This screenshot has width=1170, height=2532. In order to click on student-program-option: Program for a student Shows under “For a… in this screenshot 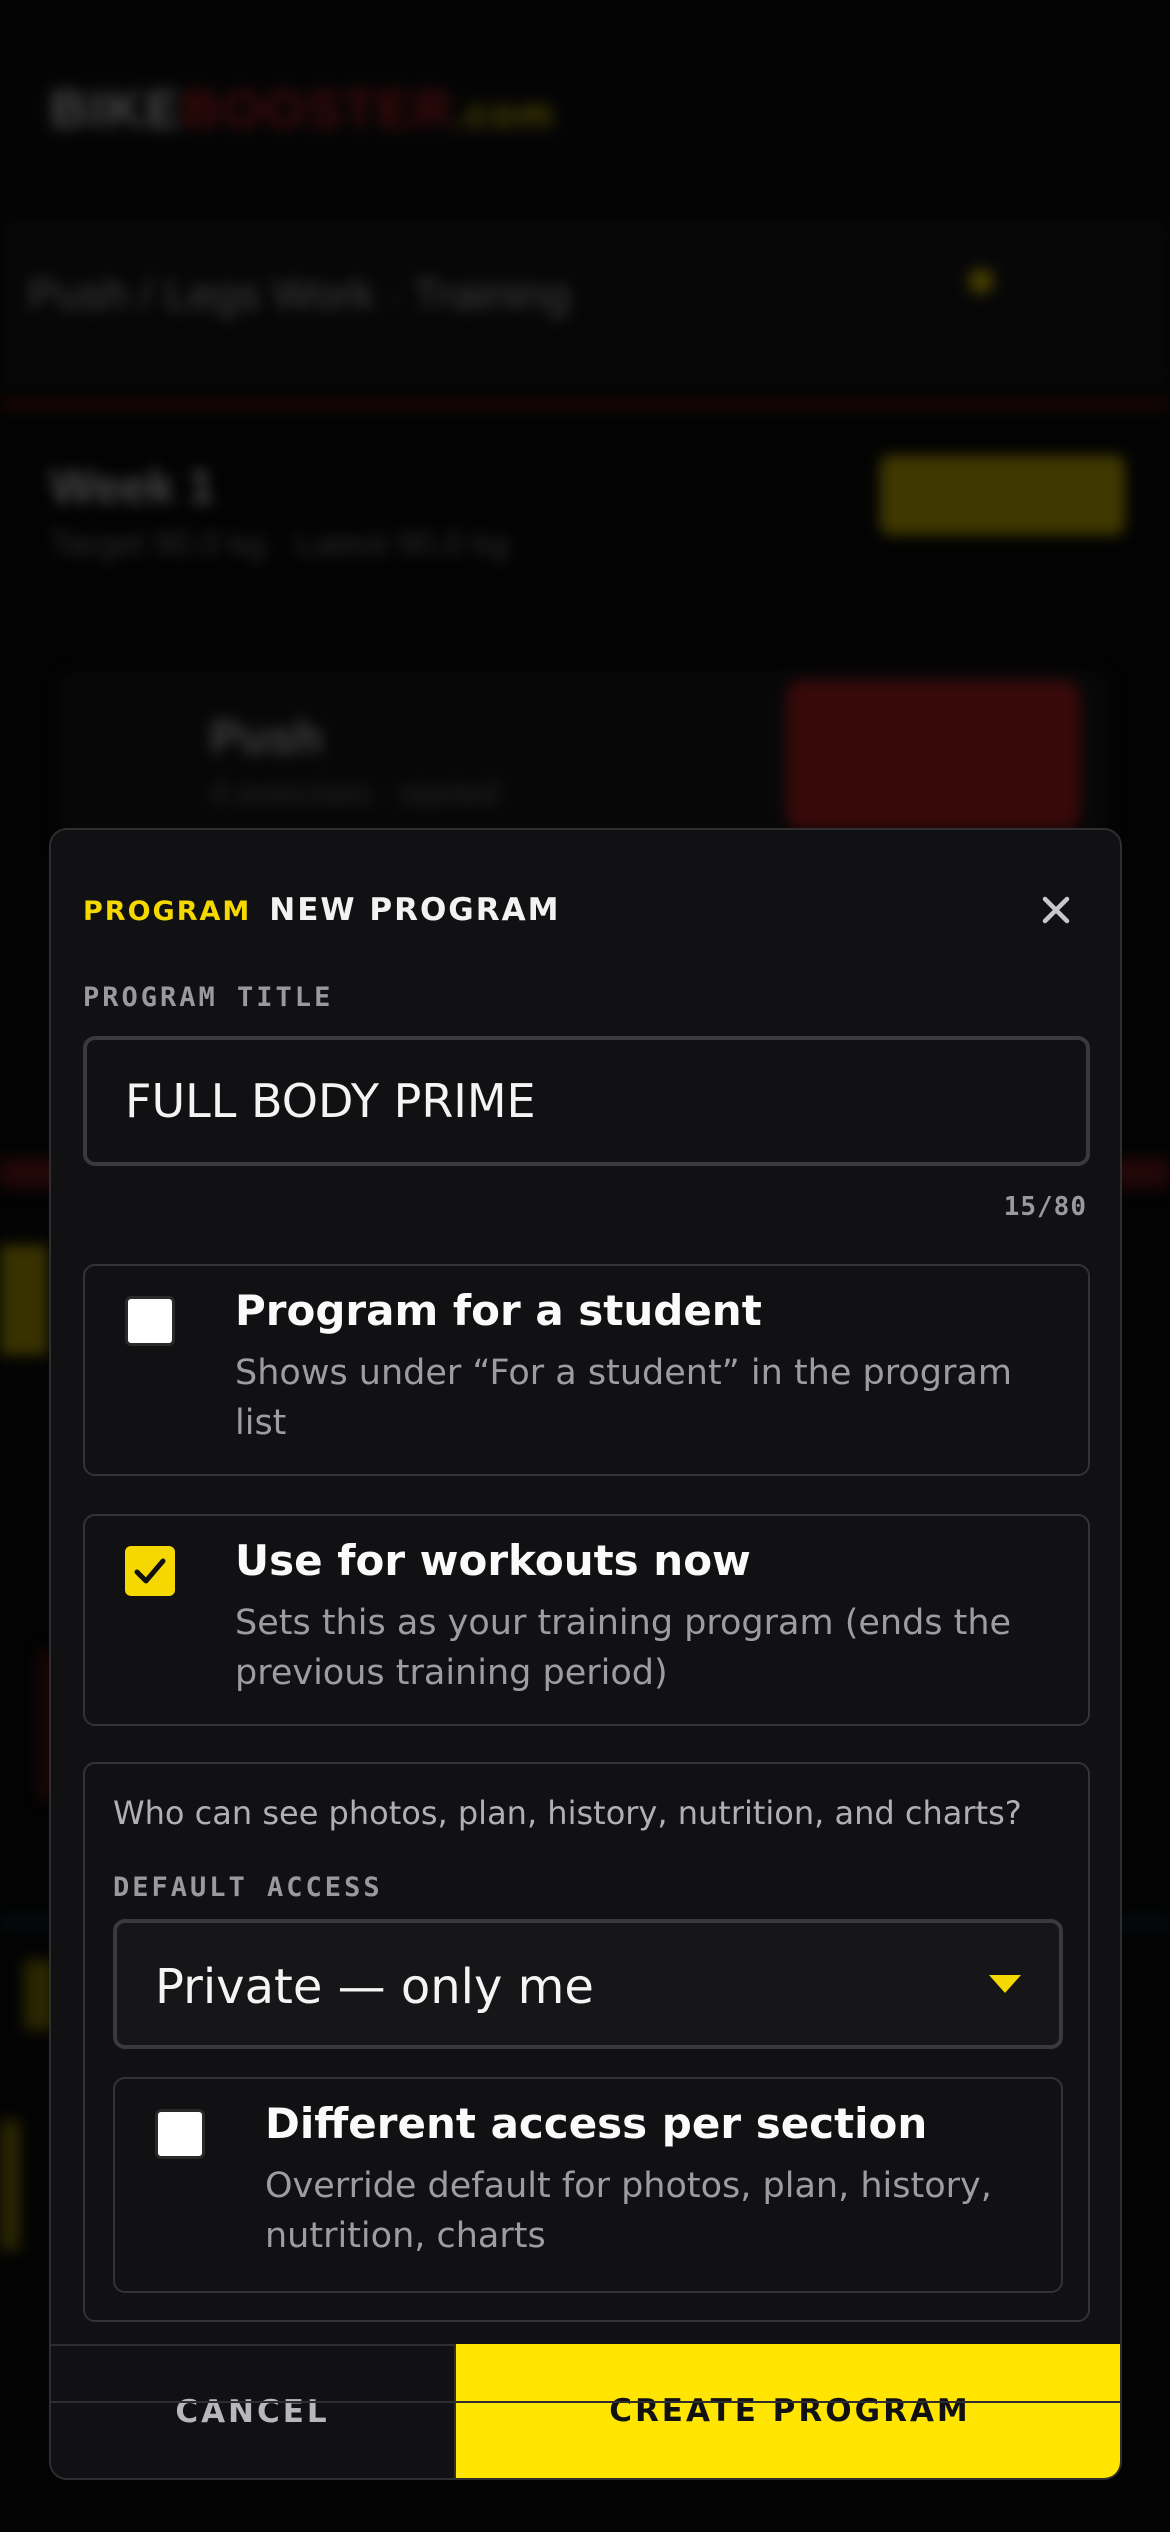, I will do `click(586, 1370)`.